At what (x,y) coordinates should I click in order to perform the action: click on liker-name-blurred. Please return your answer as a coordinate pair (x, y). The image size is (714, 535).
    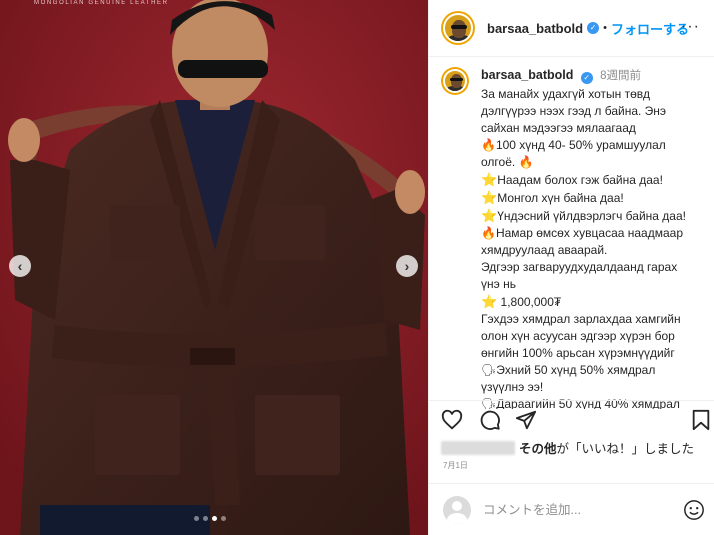
    Looking at the image, I should click on (478, 447).